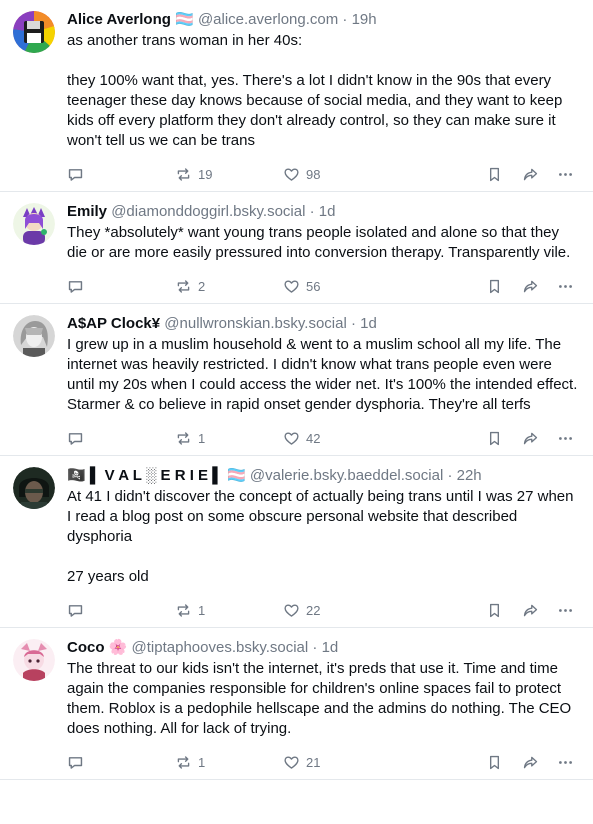  I want to click on author-name: A$AP Clock¥, so click(113, 323).